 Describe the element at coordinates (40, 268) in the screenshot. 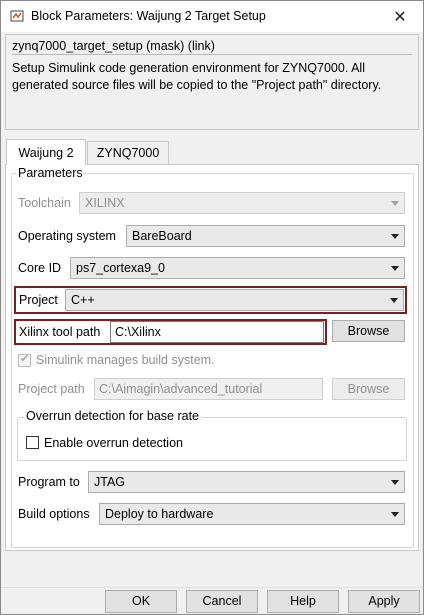

I see `core-id-label: Core ID` at that location.